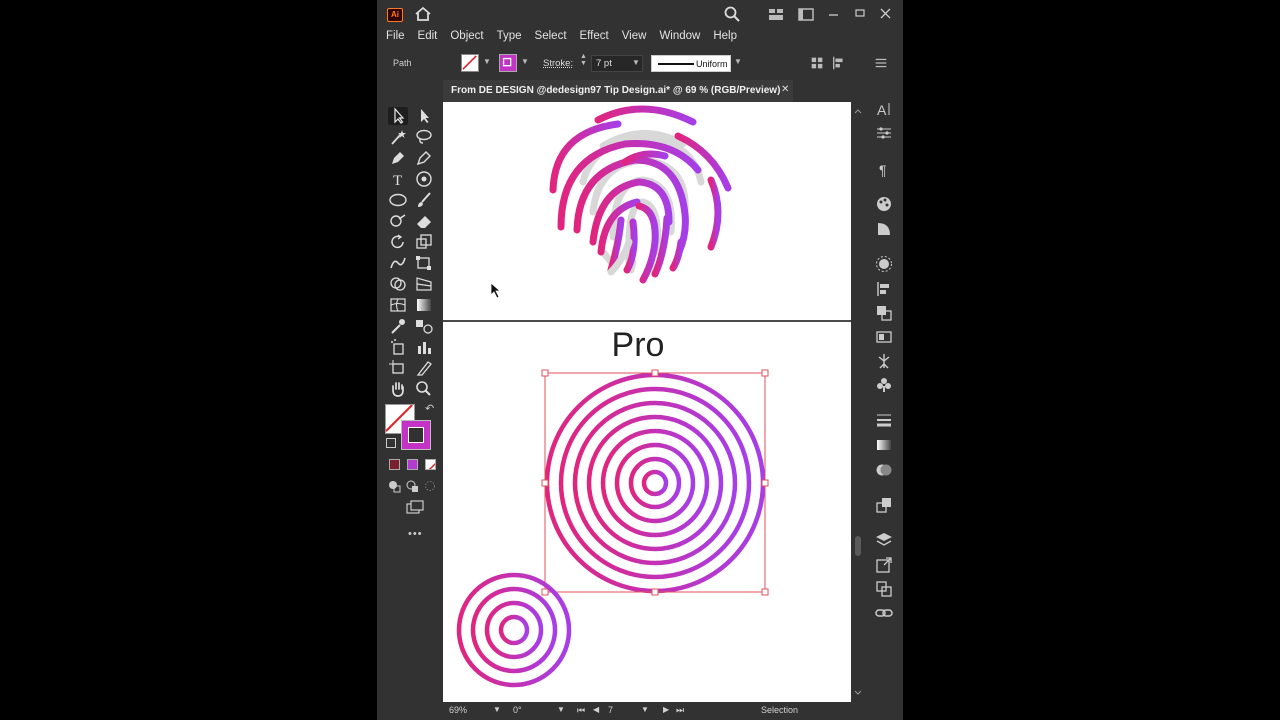  What do you see at coordinates (398, 368) in the screenshot?
I see `artboard-tool-icon` at bounding box center [398, 368].